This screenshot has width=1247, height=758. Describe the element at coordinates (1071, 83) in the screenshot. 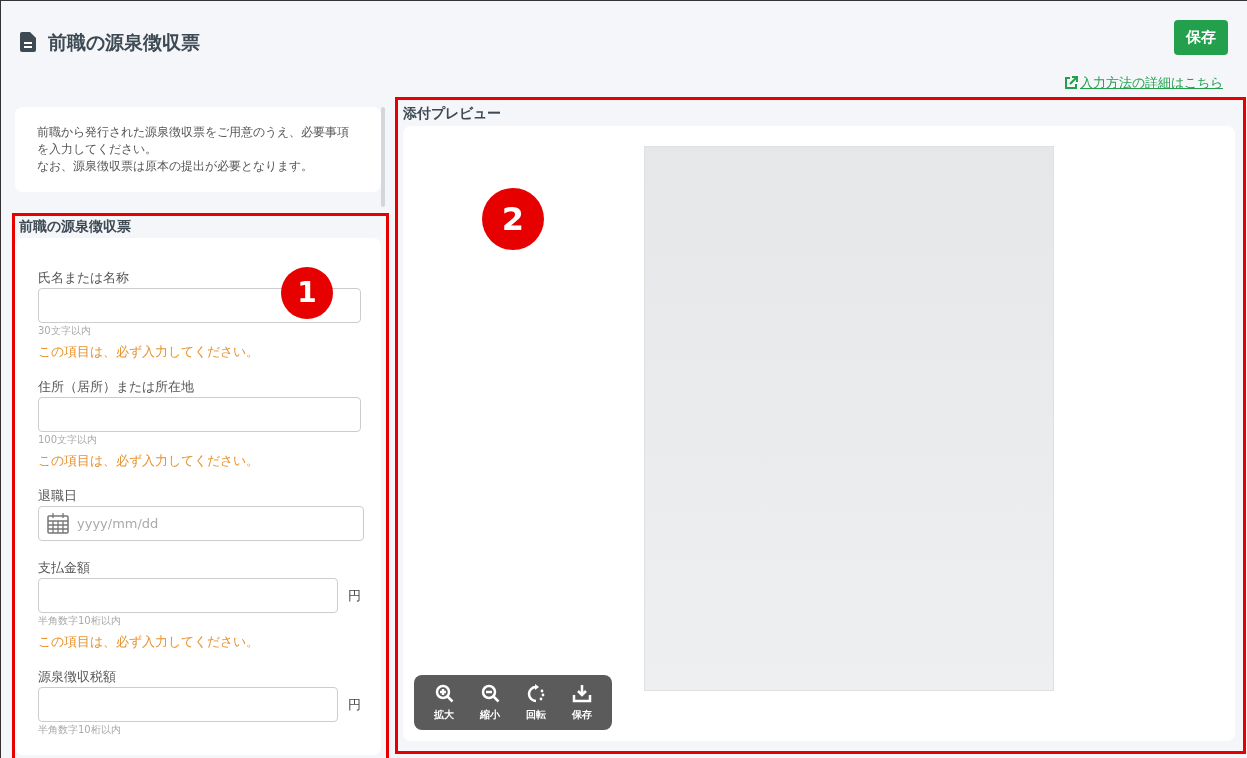

I see `external-link-icon` at that location.